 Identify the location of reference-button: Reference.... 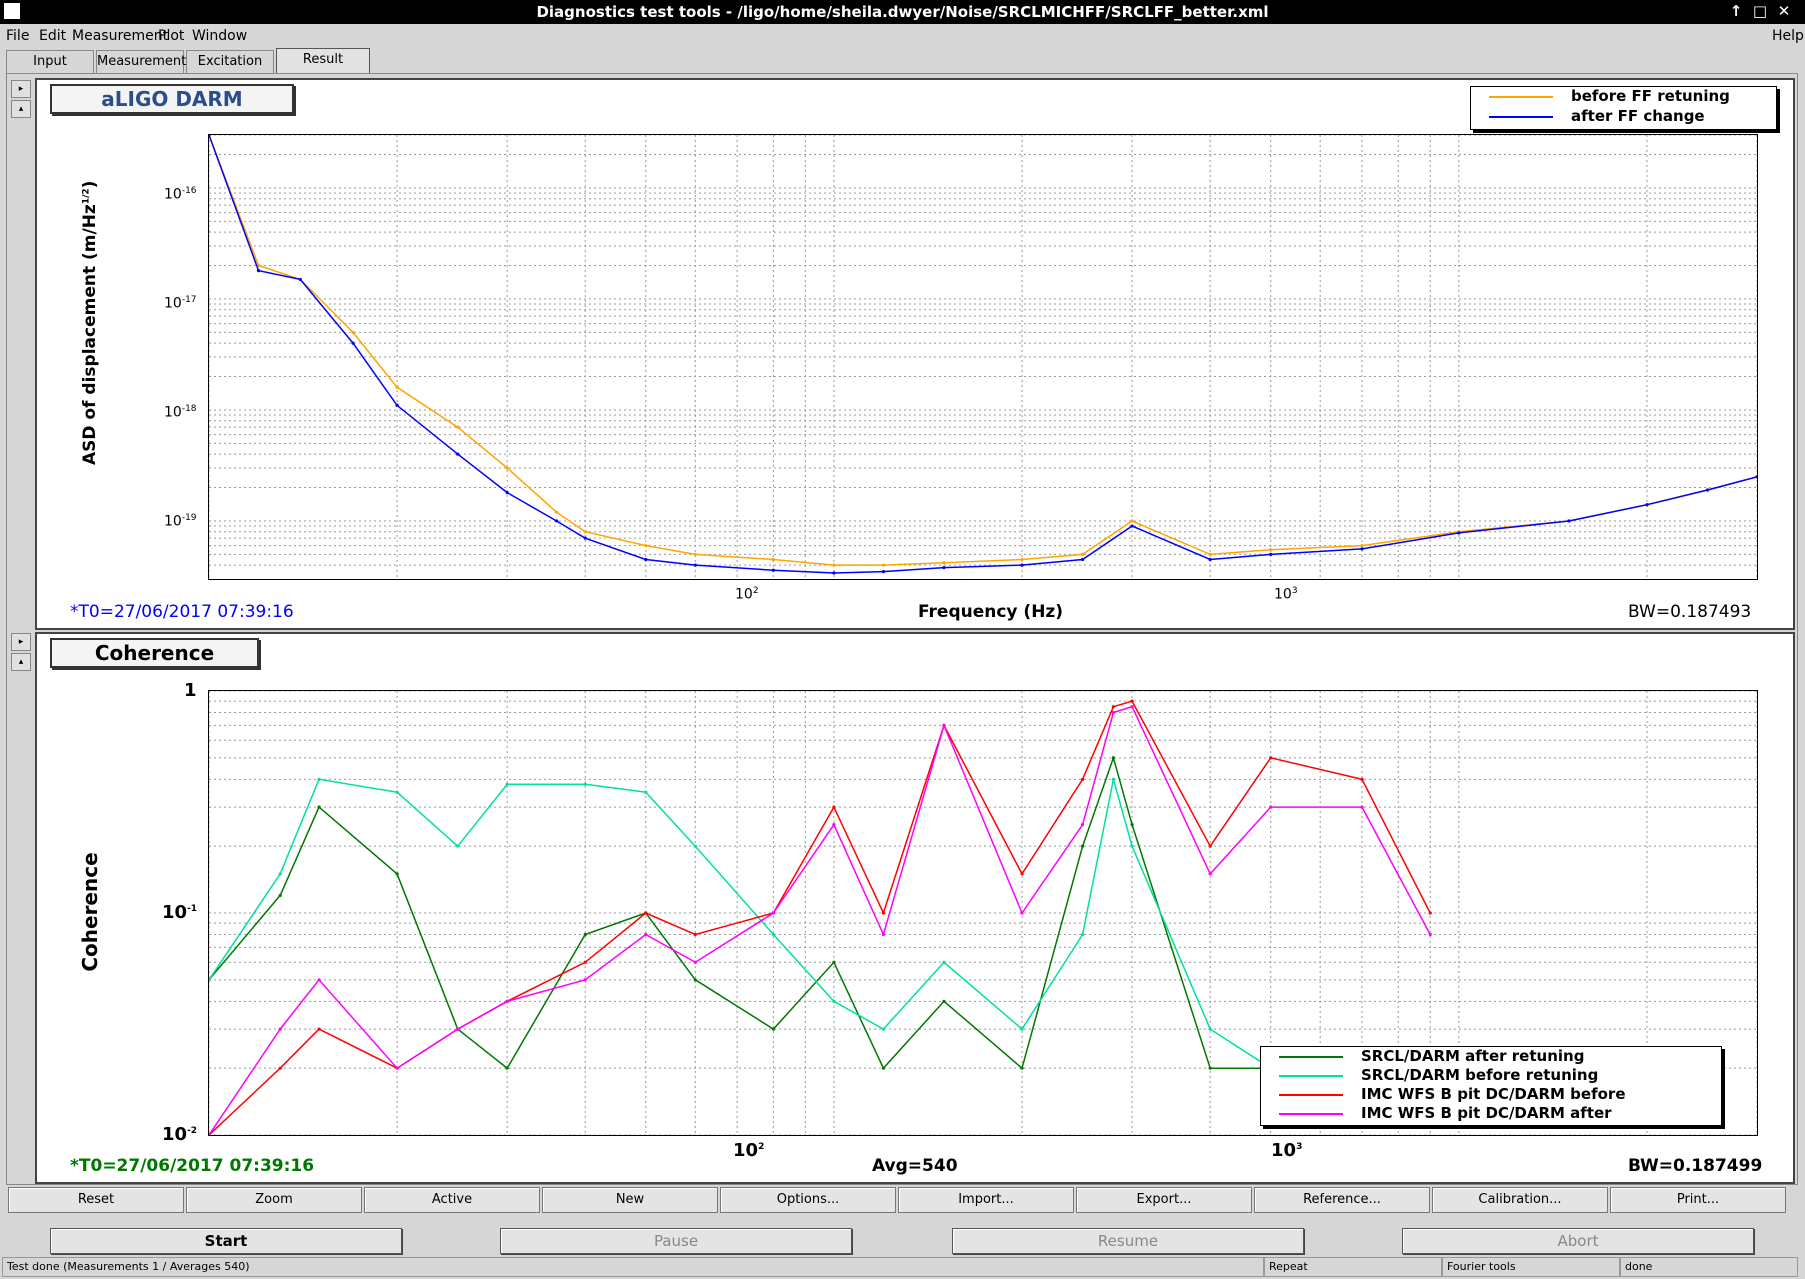
(1342, 1200).